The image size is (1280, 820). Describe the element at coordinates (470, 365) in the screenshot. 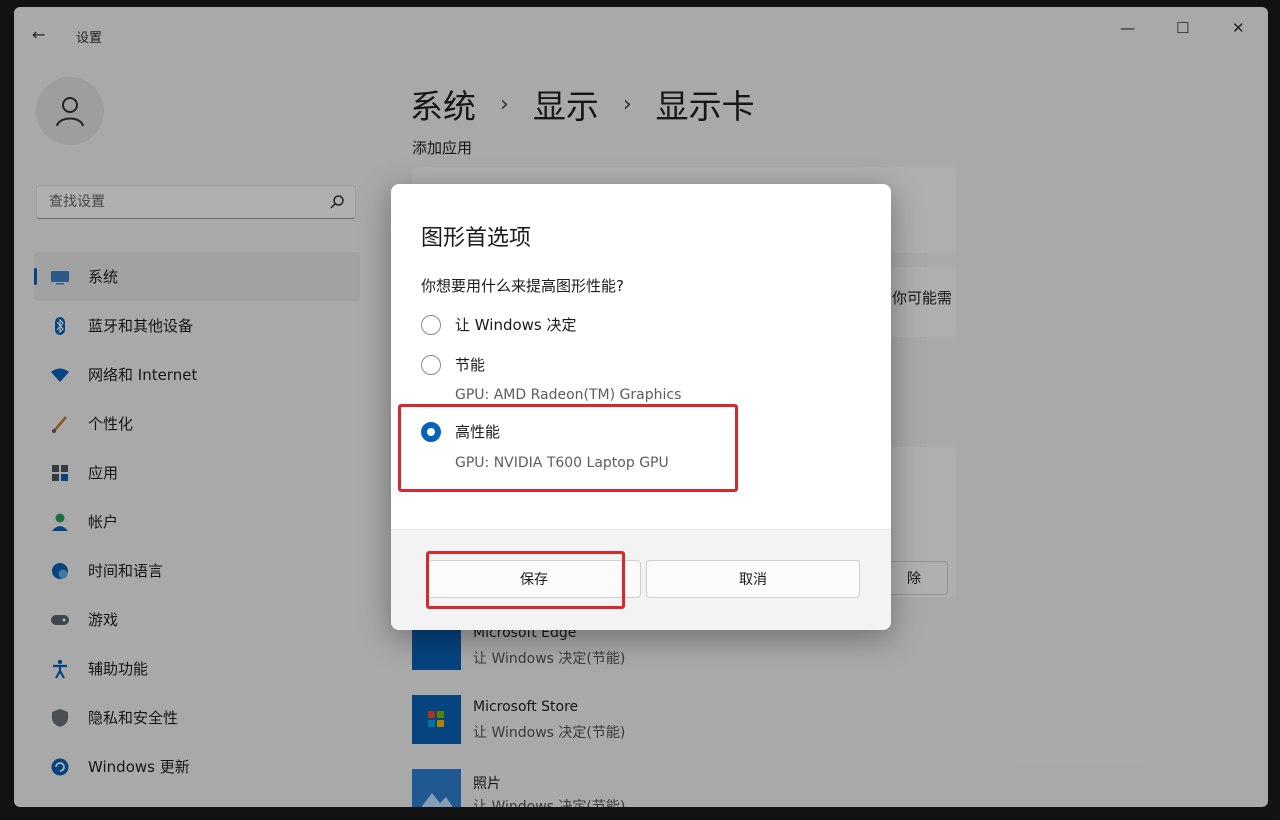

I see `option-label: 节能` at that location.